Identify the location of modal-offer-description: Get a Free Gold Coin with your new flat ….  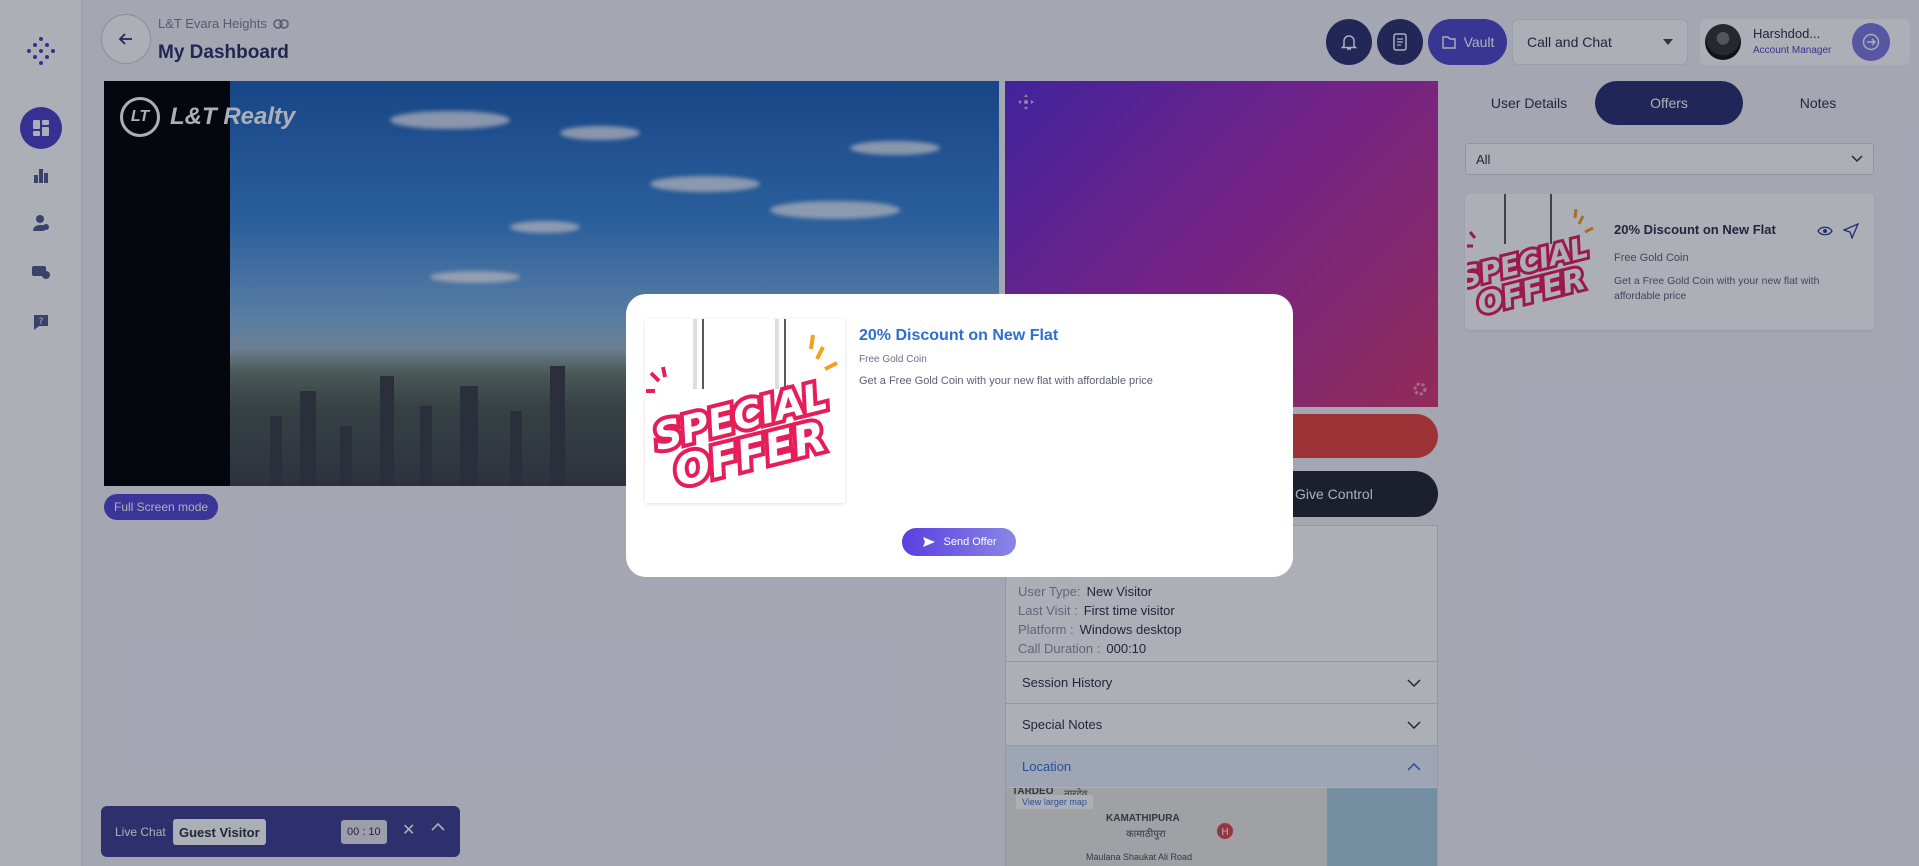
(1006, 381).